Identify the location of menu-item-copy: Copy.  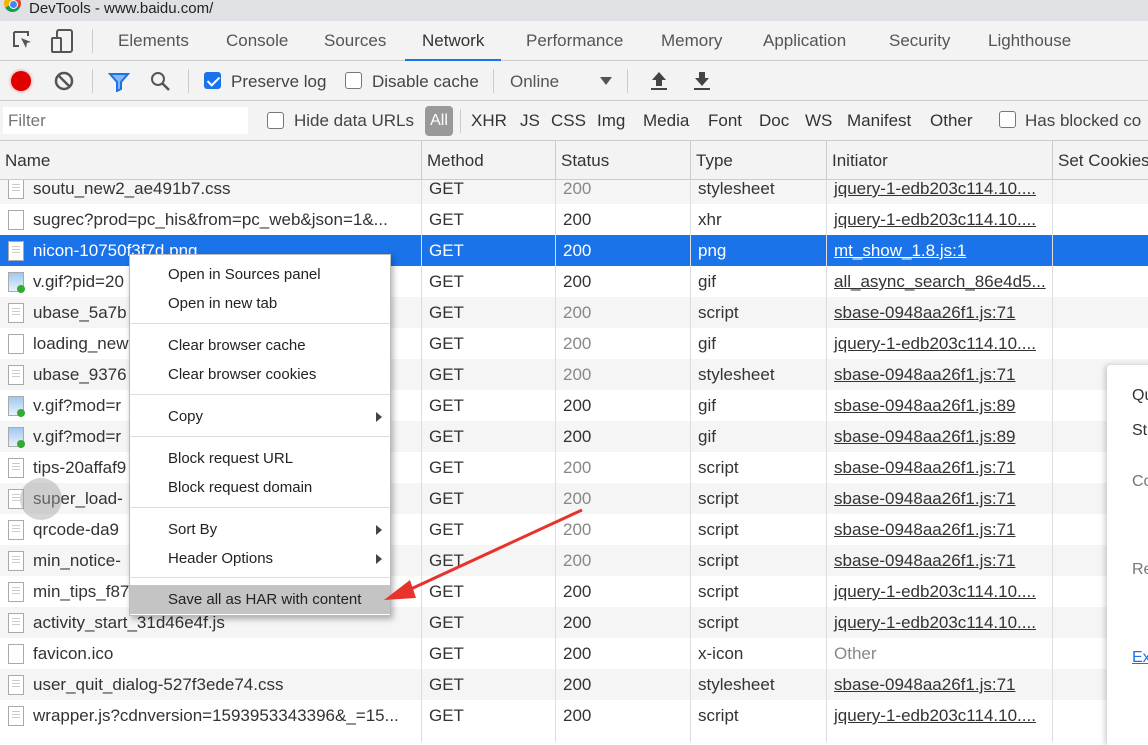
(260, 416).